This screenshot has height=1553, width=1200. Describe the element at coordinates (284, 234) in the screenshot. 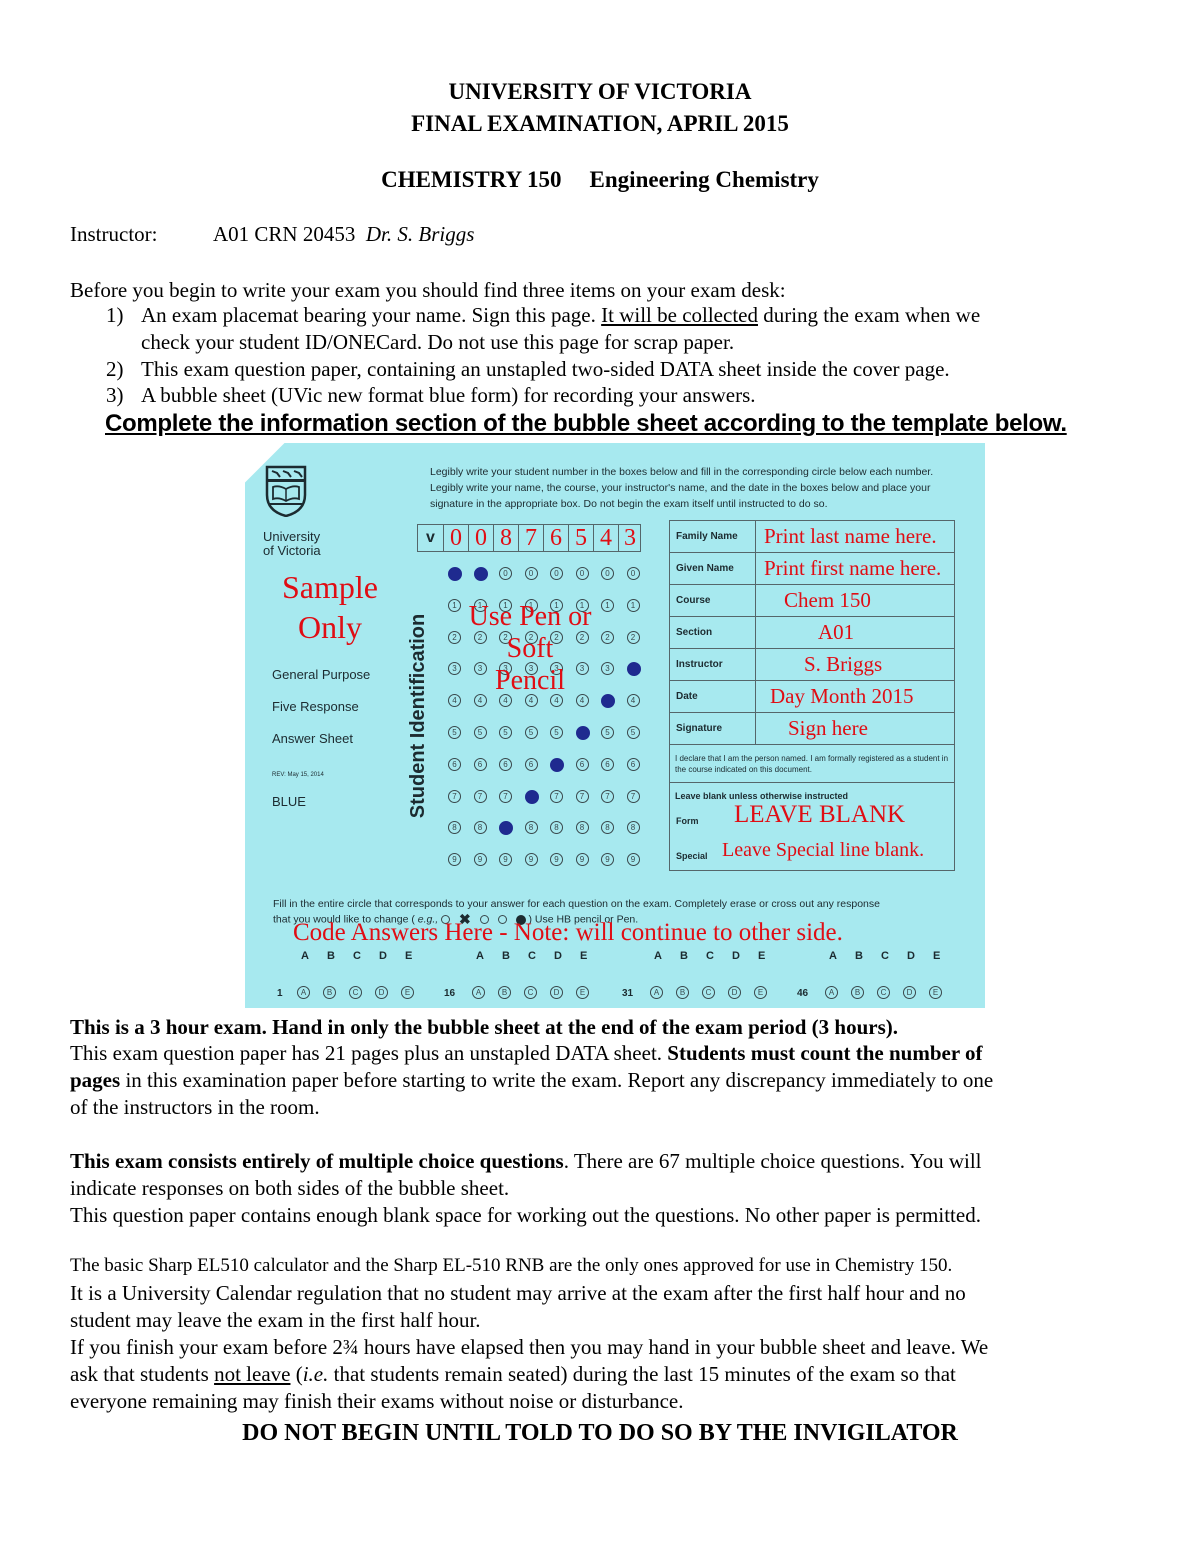

I see `instructor-section: A01 CRN 20453` at that location.